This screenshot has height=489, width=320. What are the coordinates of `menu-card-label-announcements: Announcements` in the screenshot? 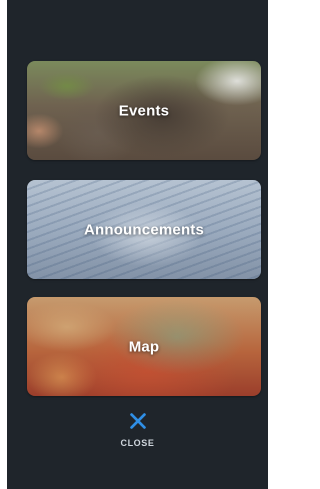 It's located at (144, 229).